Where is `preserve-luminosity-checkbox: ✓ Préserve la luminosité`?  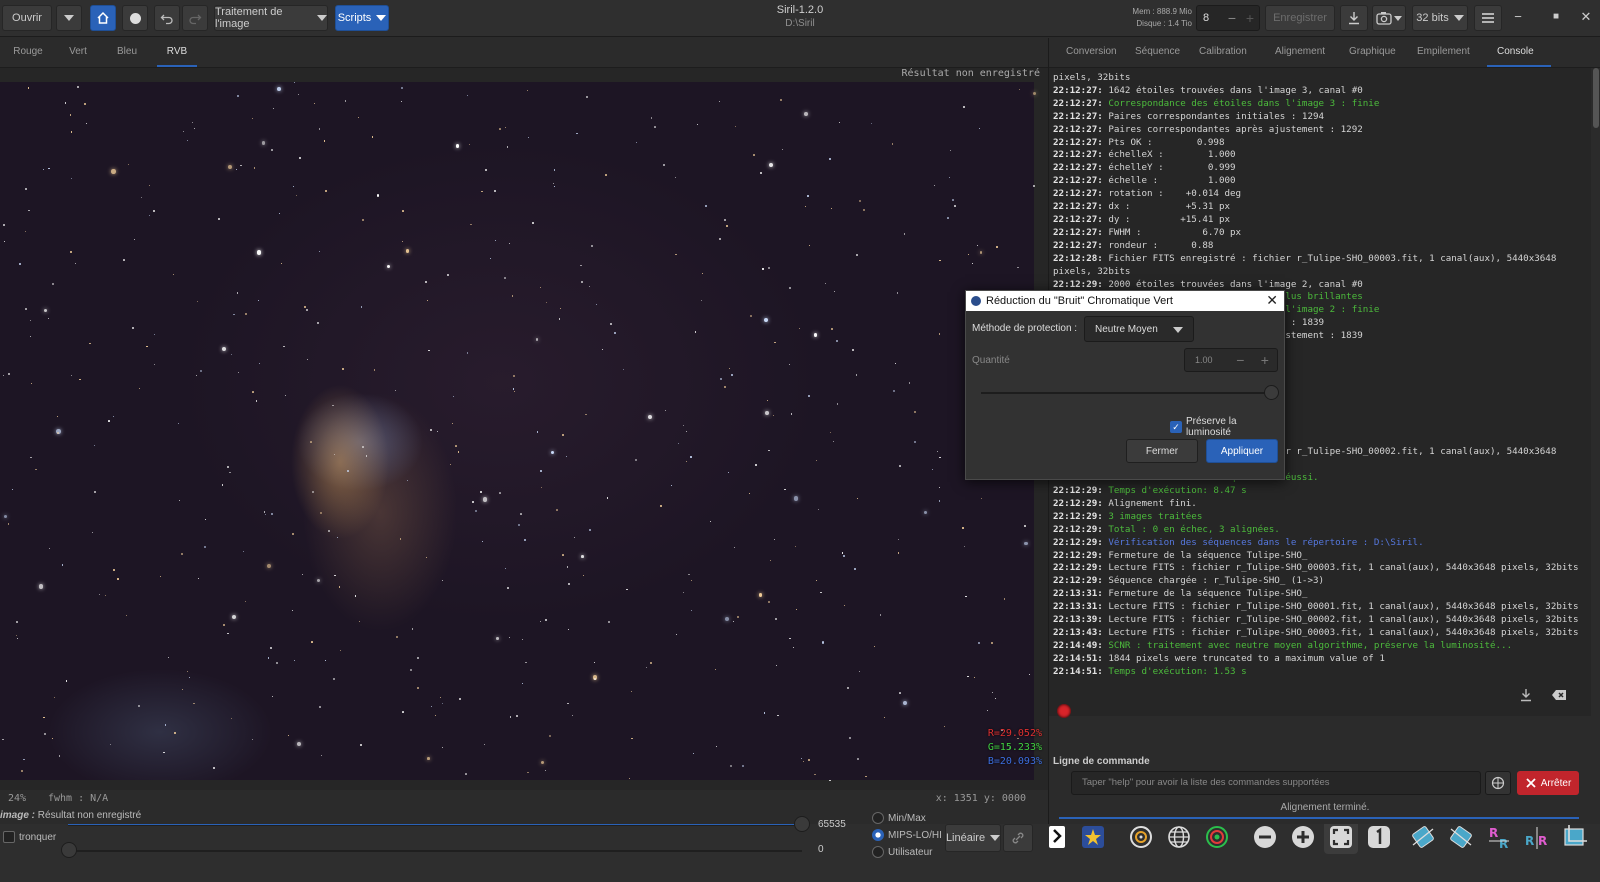
preserve-luminosity-checkbox: ✓ Préserve la luminosité is located at coordinates (1227, 427).